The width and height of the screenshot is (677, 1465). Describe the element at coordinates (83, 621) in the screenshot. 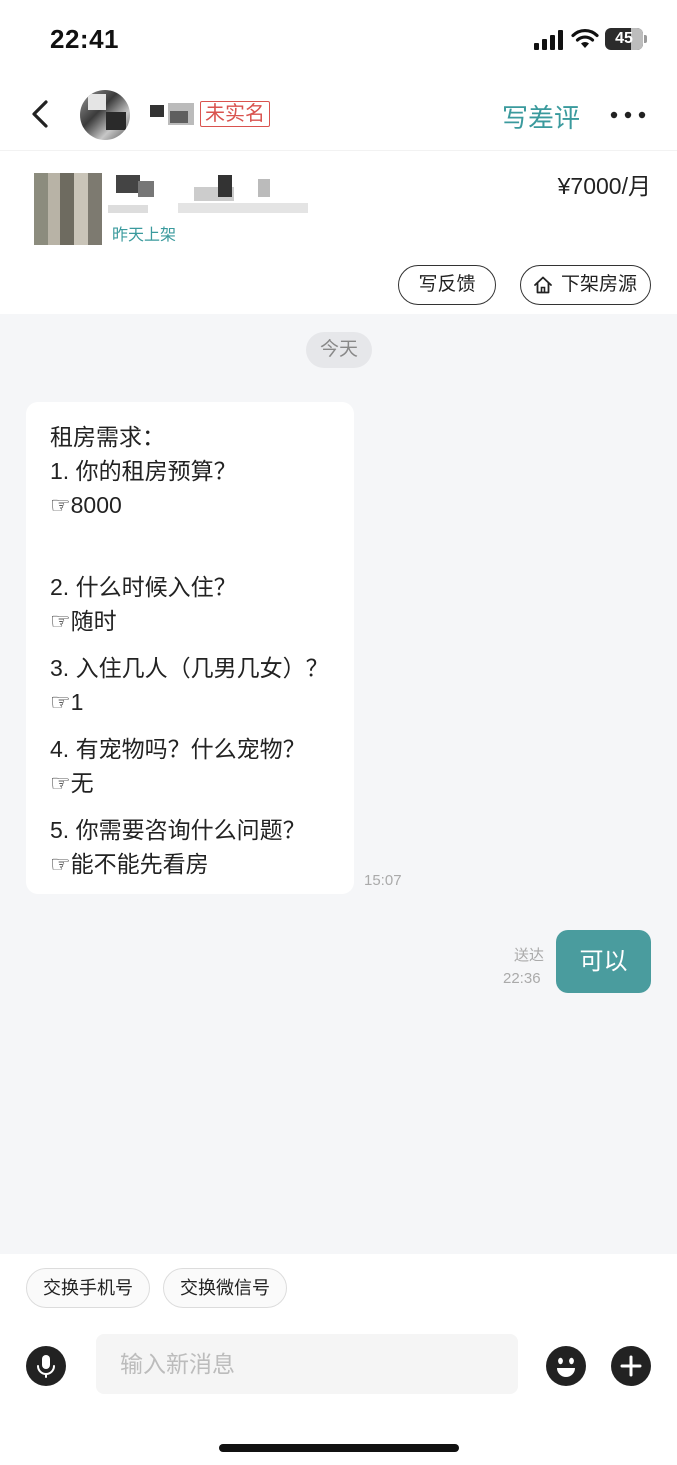

I see `message-line: ☞随时` at that location.